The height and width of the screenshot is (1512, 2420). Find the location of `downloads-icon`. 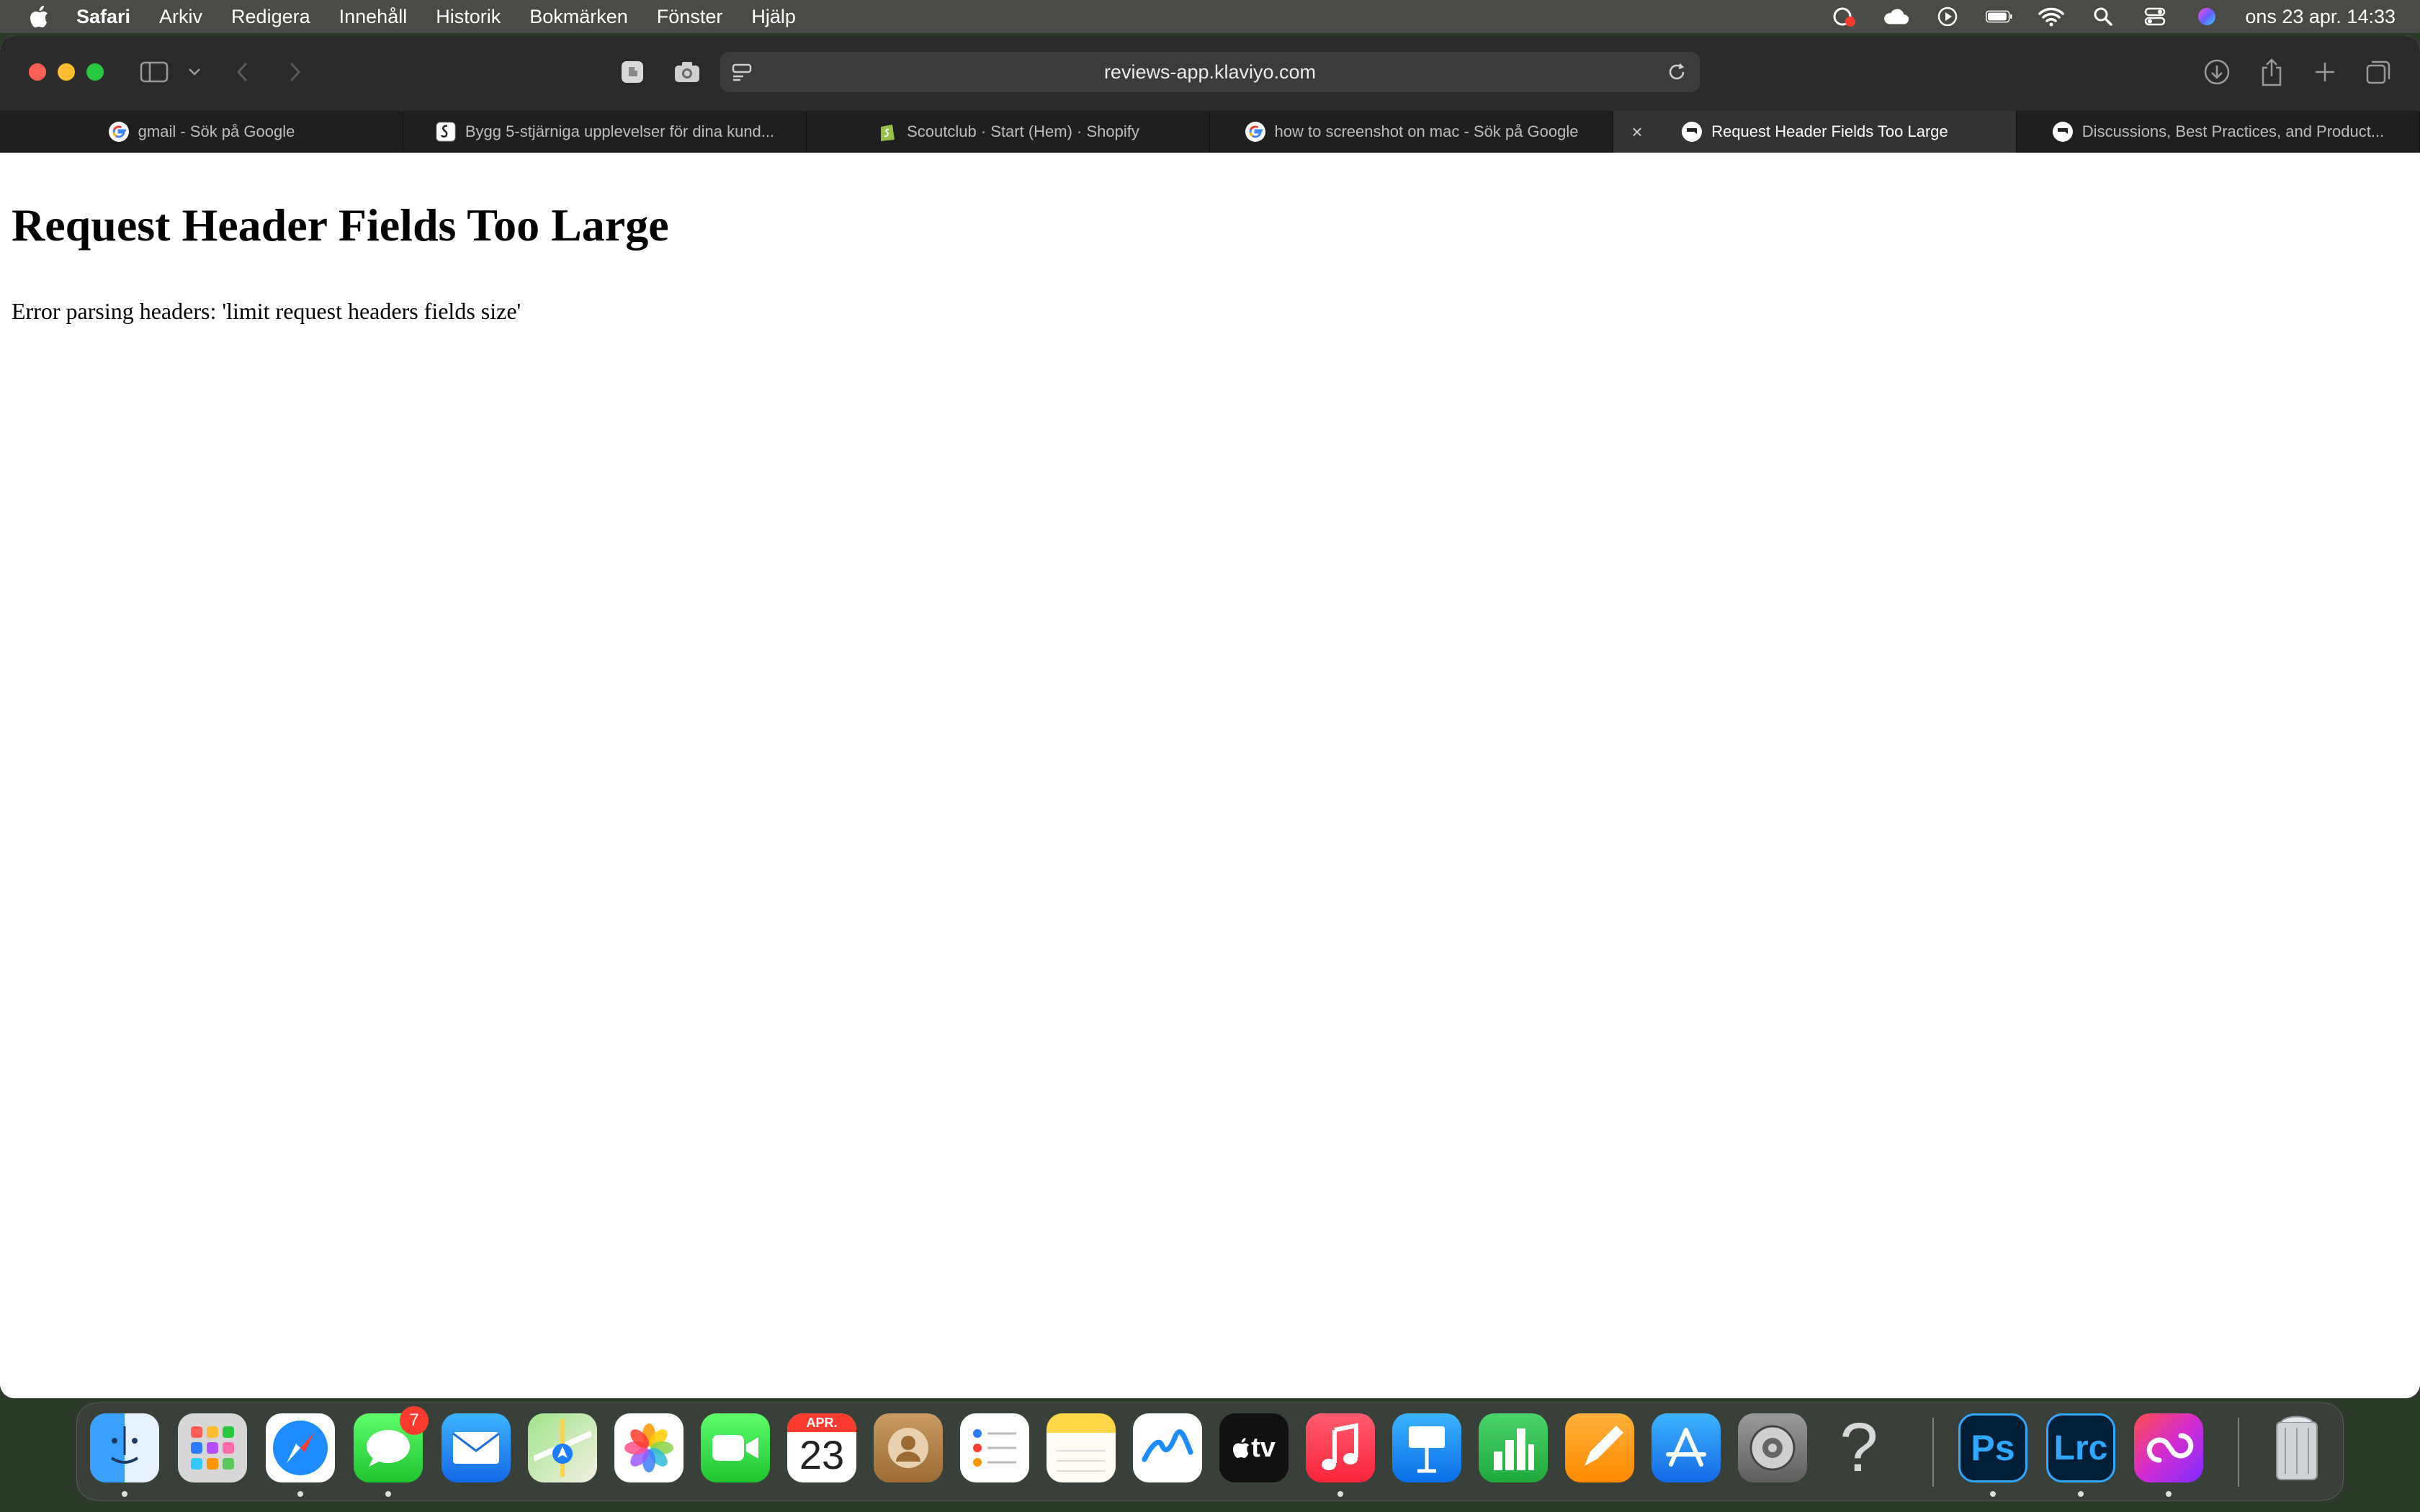

downloads-icon is located at coordinates (2216, 72).